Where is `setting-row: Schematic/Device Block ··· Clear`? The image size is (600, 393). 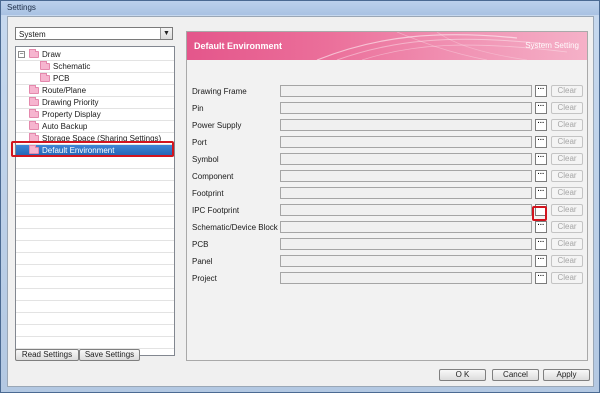
setting-row: Schematic/Device Block ··· Clear is located at coordinates (387, 227).